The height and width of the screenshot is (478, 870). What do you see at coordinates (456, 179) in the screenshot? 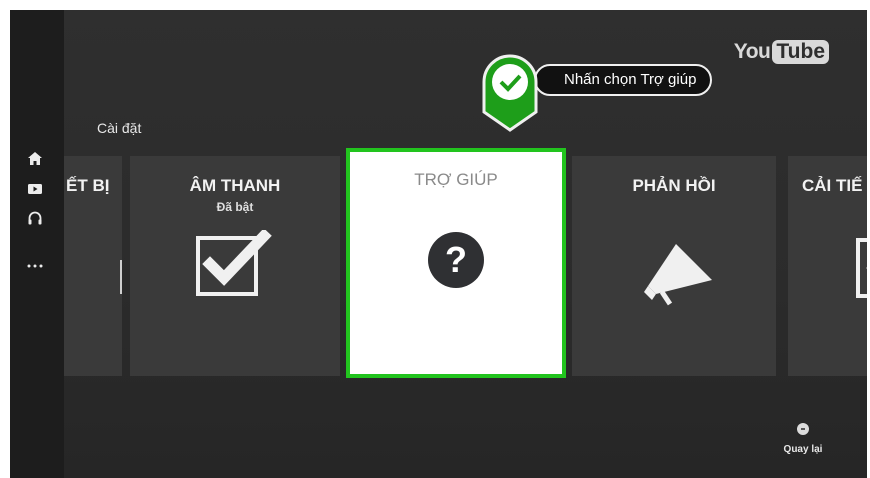
I see `card-title: TRỢ GIÚP` at bounding box center [456, 179].